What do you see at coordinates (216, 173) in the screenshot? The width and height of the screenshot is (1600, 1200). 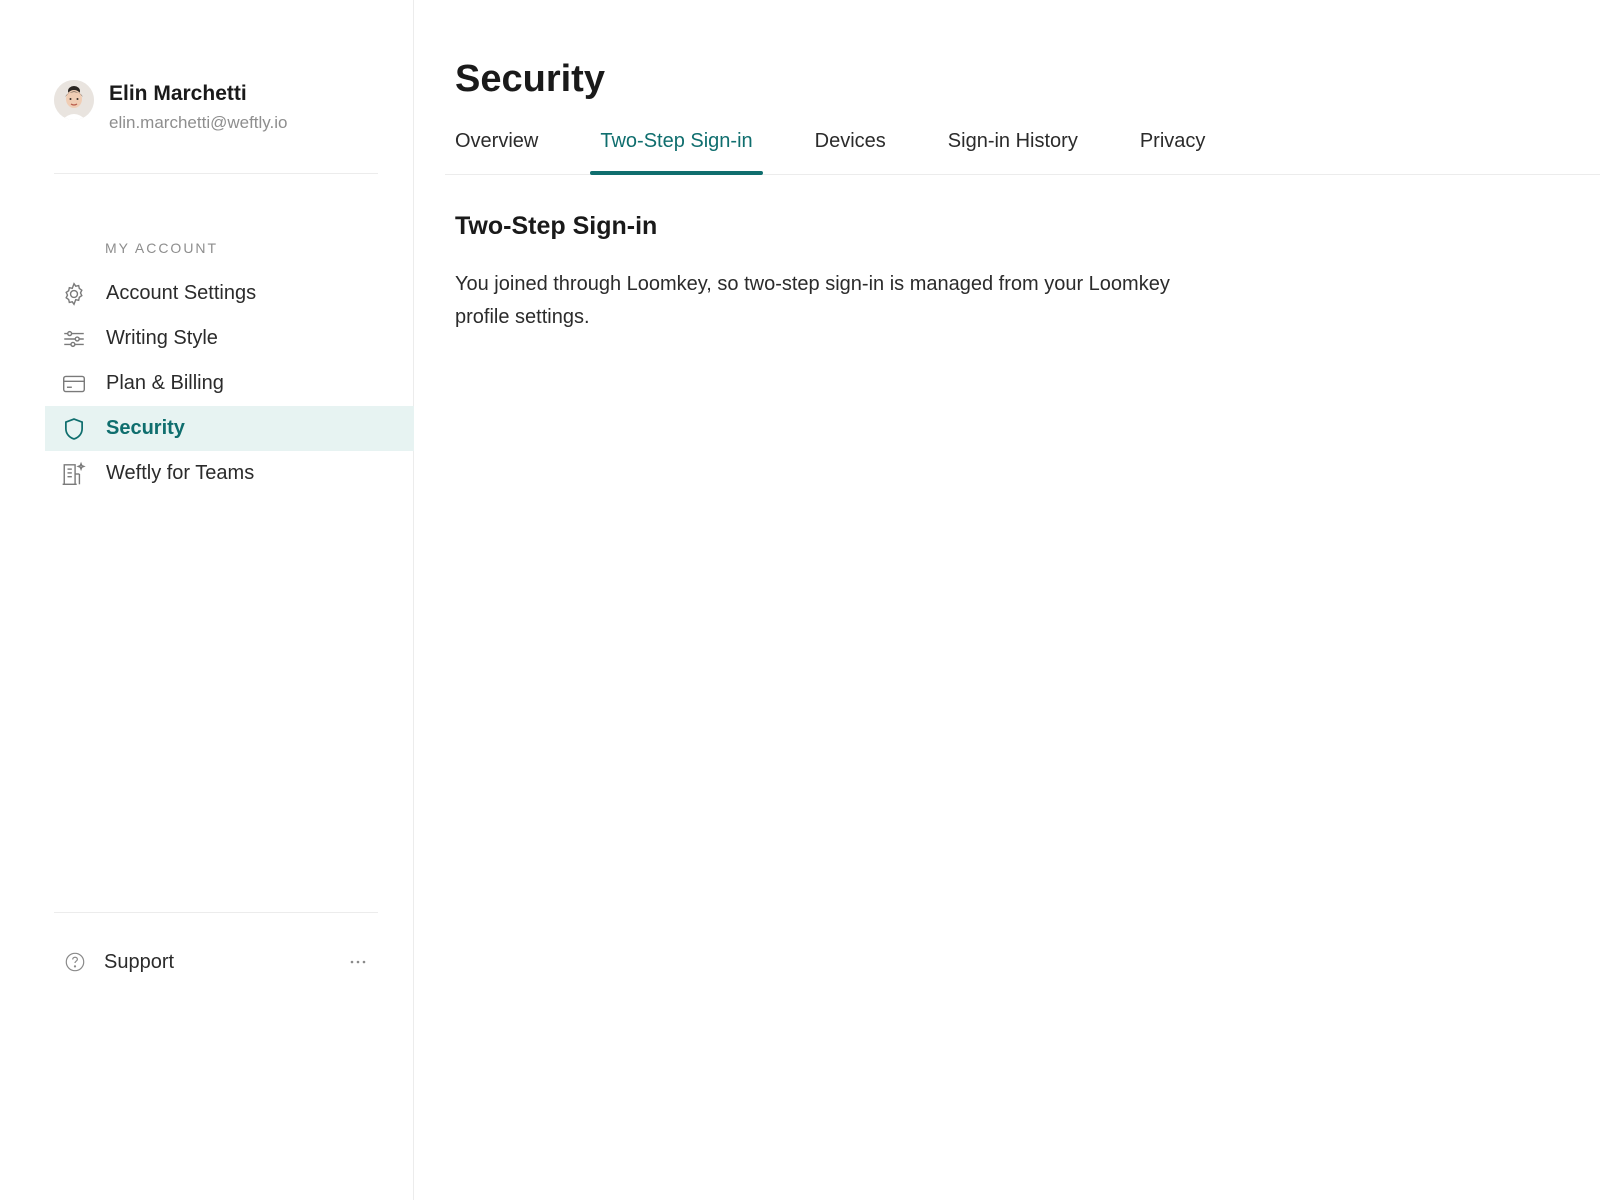 I see `sidebar-divider` at bounding box center [216, 173].